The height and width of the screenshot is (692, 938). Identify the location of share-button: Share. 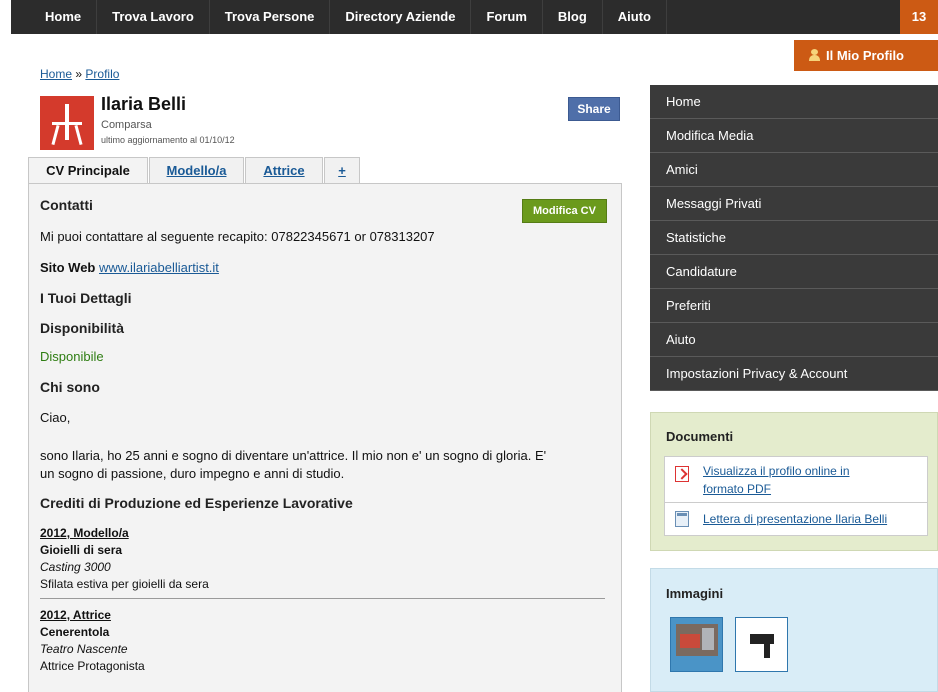
(594, 109).